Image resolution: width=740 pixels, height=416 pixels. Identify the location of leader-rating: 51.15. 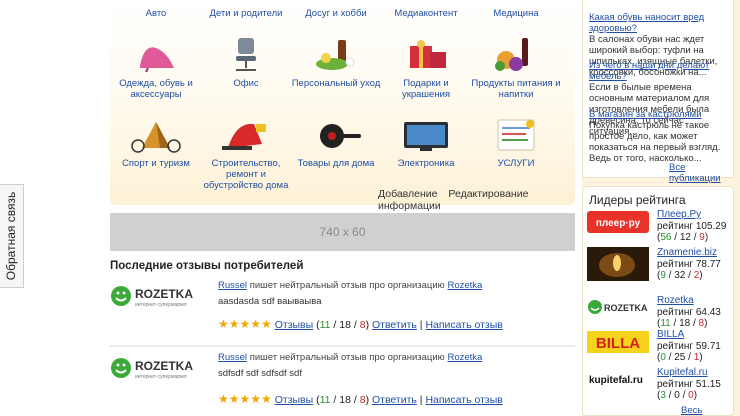
(708, 384).